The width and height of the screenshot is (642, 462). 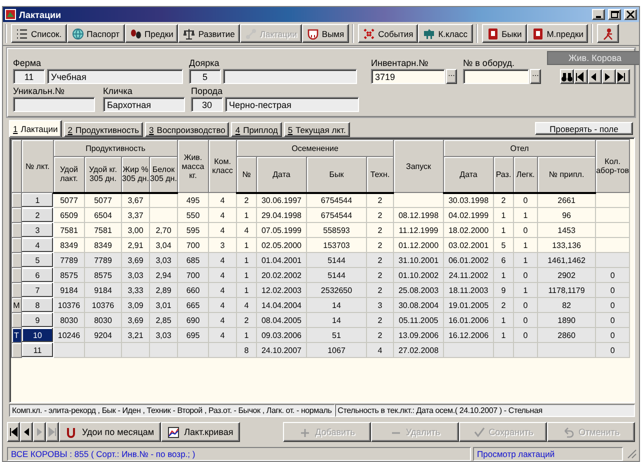 I want to click on row-number: 2, so click(x=38, y=215).